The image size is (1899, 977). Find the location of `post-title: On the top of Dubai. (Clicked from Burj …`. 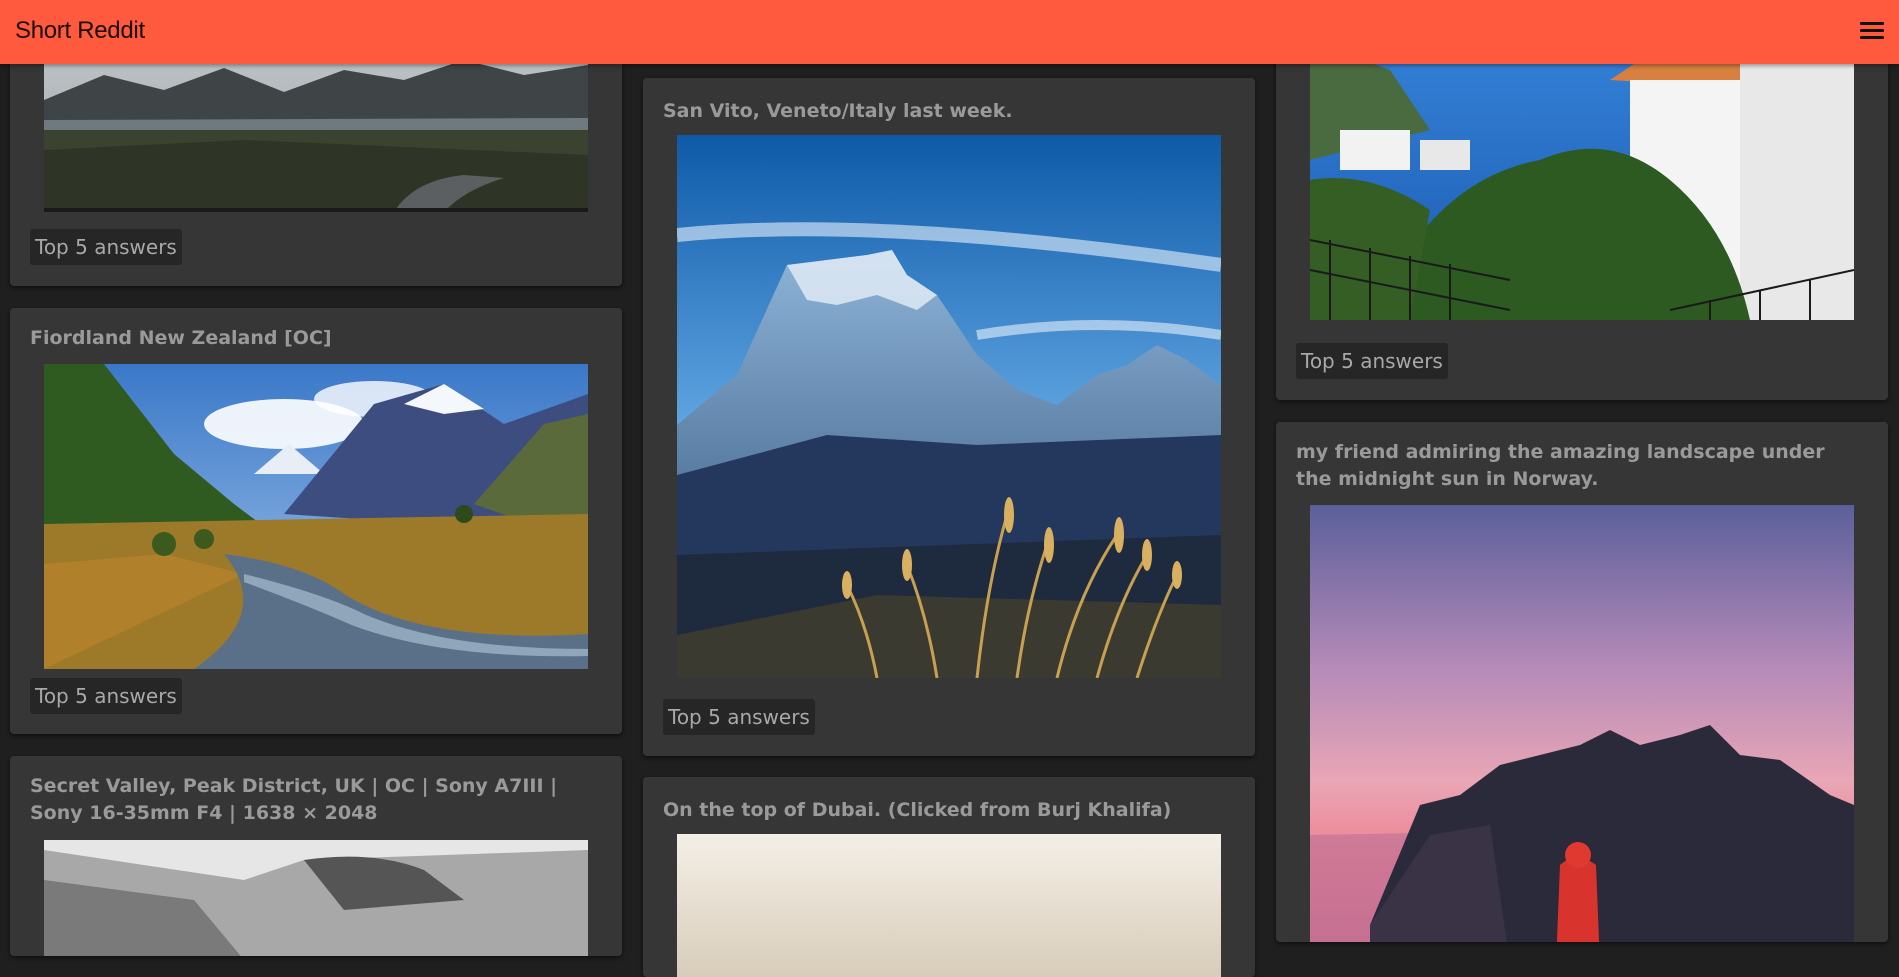

post-title: On the top of Dubai. (Clicked from Burj … is located at coordinates (943, 810).